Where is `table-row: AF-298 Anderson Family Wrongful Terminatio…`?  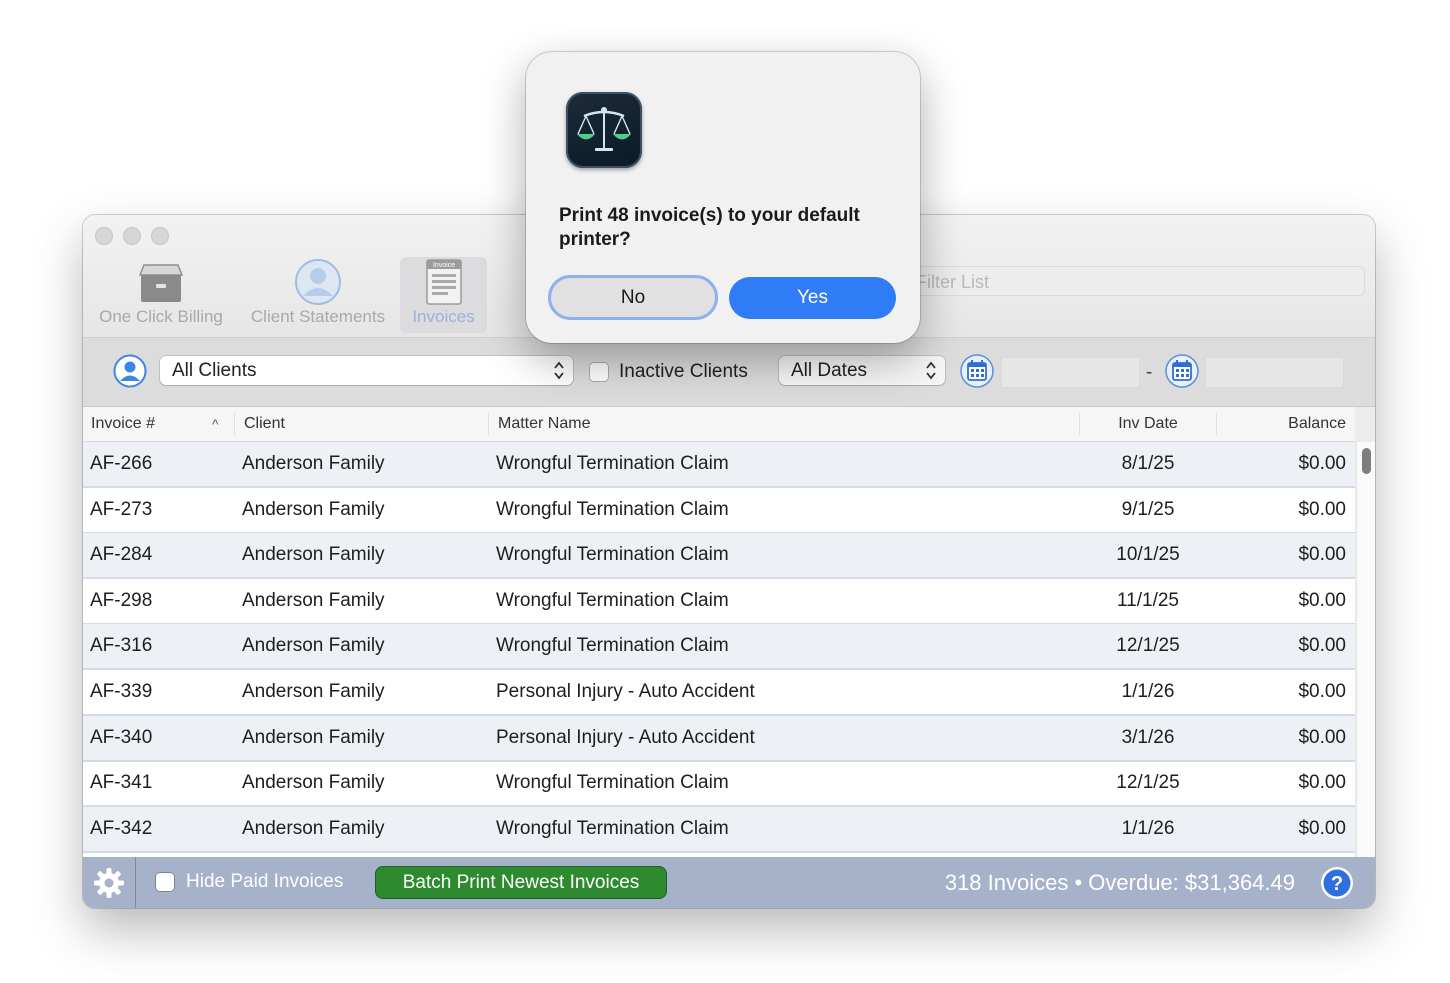
table-row: AF-298 Anderson Family Wrongful Terminatio… is located at coordinates (719, 602).